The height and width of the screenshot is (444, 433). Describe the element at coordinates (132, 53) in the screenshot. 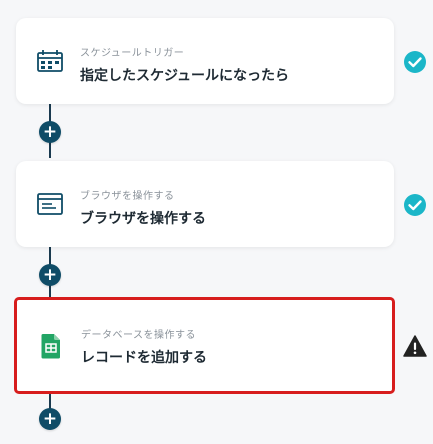

I see `step-type-label: スケジュールトリガー` at that location.